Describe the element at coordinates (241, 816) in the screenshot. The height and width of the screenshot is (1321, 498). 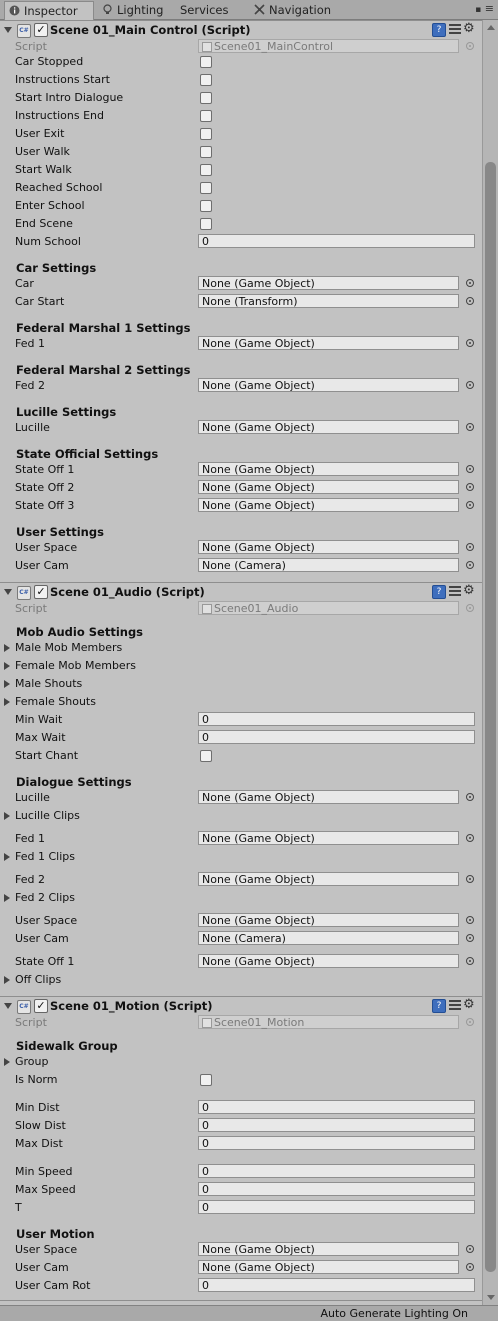
I see `lucille-clips-row: Lucille Clips` at that location.